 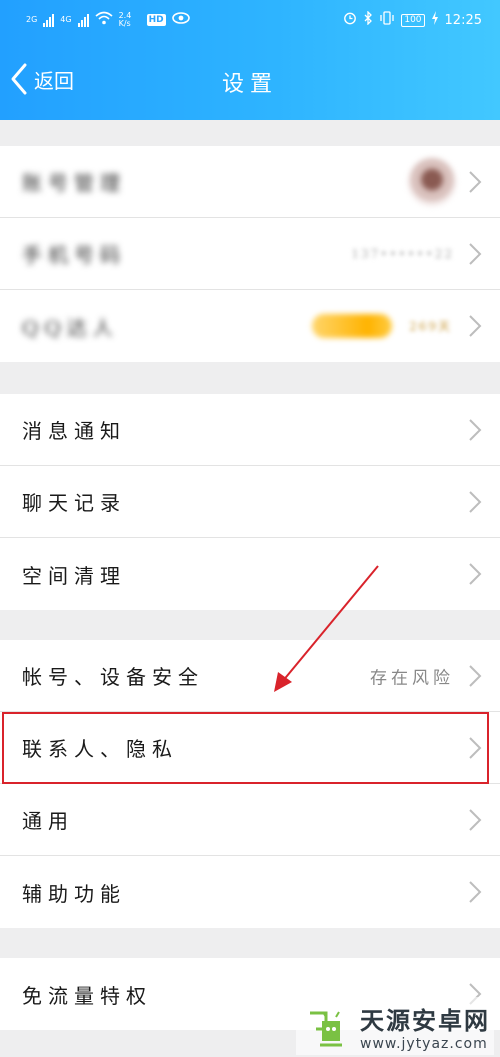 What do you see at coordinates (430, 326) in the screenshot?
I see `qq-expert-value: 269天` at bounding box center [430, 326].